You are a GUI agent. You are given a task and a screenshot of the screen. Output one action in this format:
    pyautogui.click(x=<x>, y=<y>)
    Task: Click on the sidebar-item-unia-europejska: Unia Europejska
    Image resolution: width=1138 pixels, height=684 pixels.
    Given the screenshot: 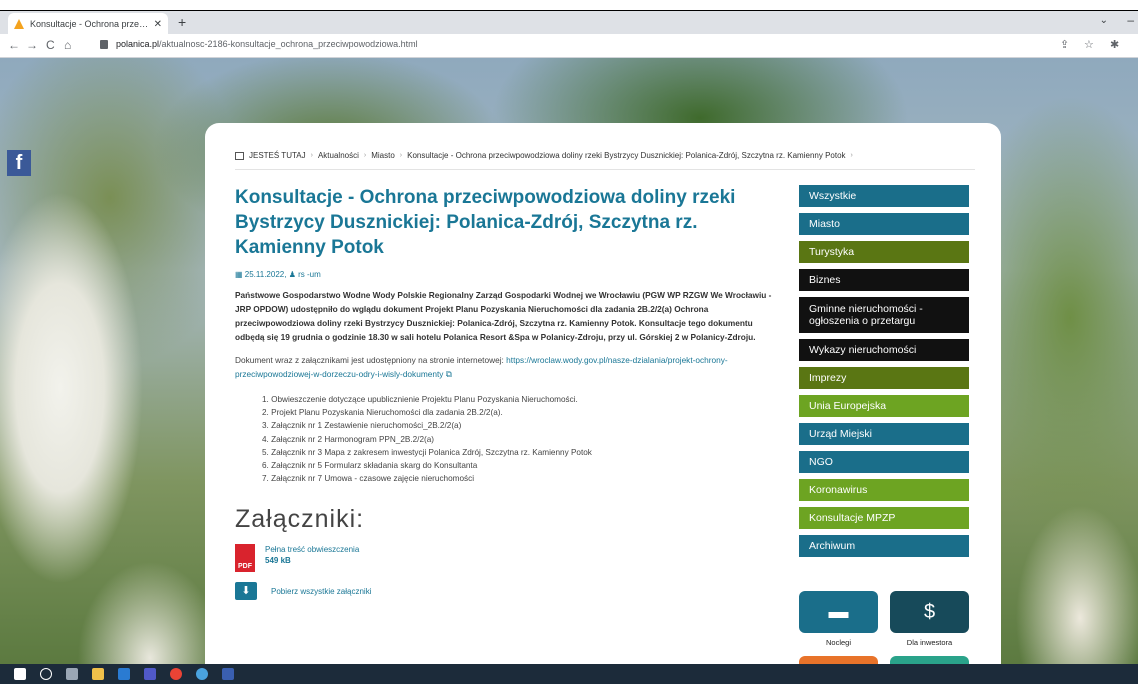 What is the action you would take?
    pyautogui.click(x=884, y=406)
    